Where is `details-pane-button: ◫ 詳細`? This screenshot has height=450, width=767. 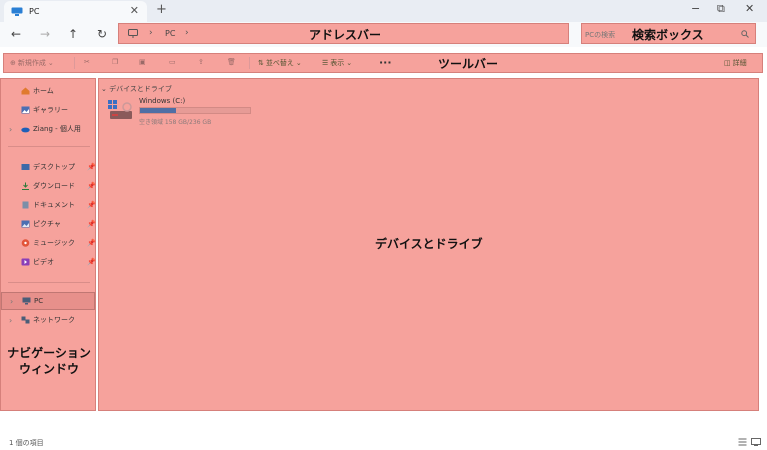
details-pane-button: ◫ 詳細 is located at coordinates (735, 63).